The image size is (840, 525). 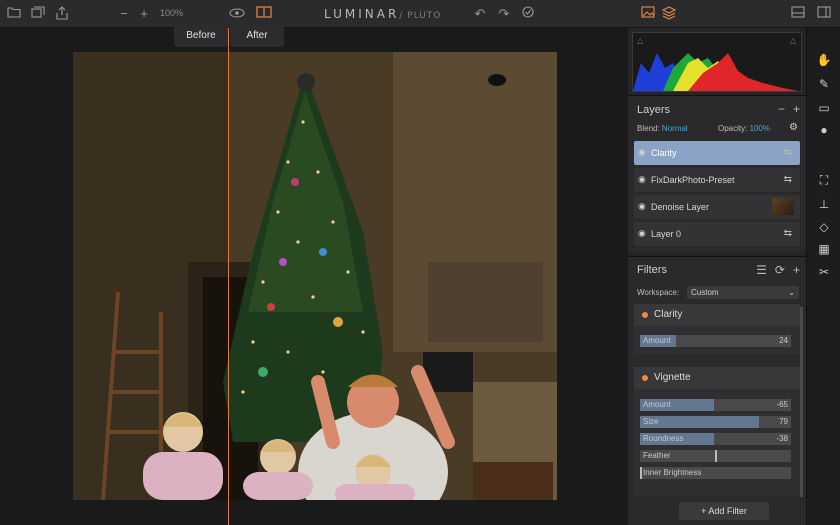 I want to click on add-filter-icon: +, so click(x=796, y=270).